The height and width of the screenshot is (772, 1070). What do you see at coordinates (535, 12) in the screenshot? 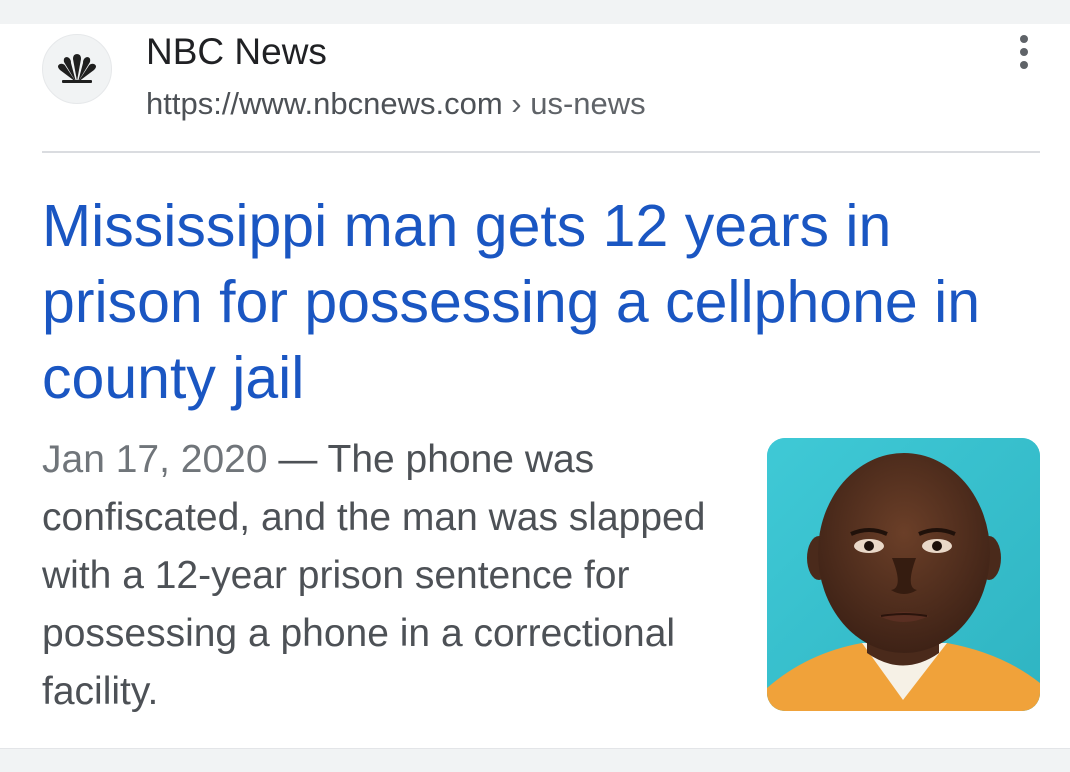
I see `top-edge` at bounding box center [535, 12].